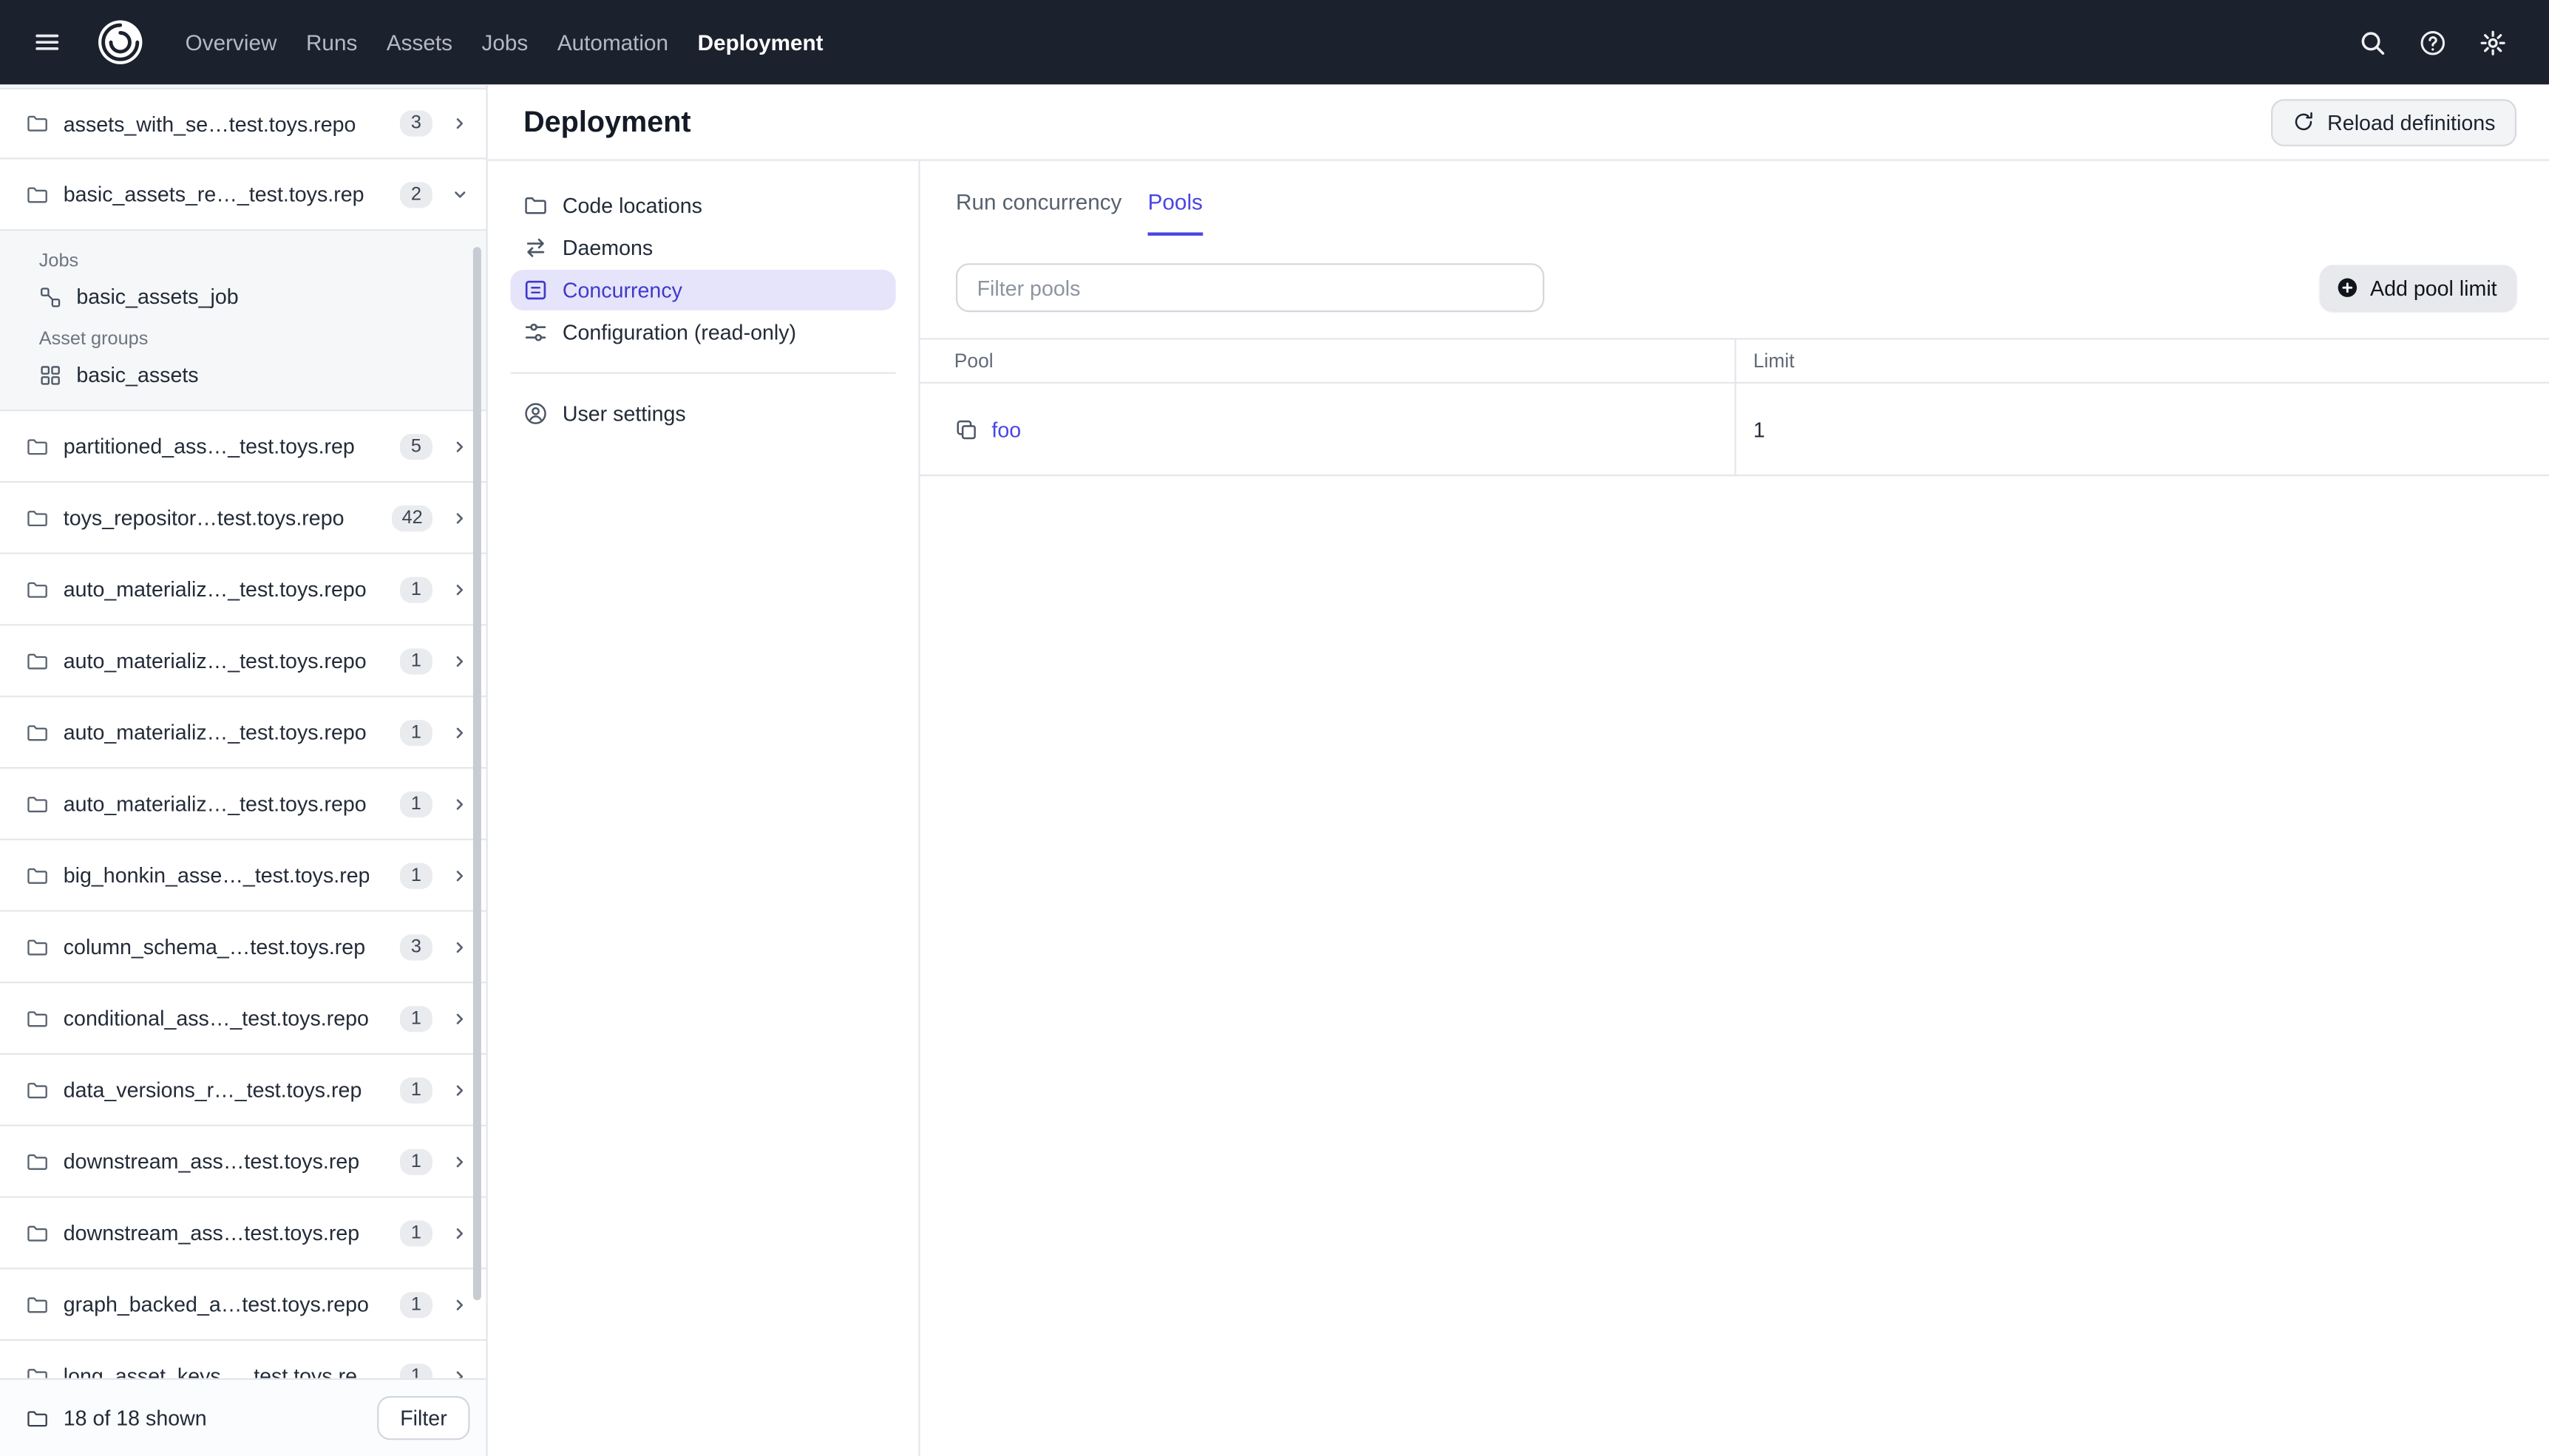  Describe the element at coordinates (702, 206) in the screenshot. I see `subnav-item-code-locations: Code locations` at that location.